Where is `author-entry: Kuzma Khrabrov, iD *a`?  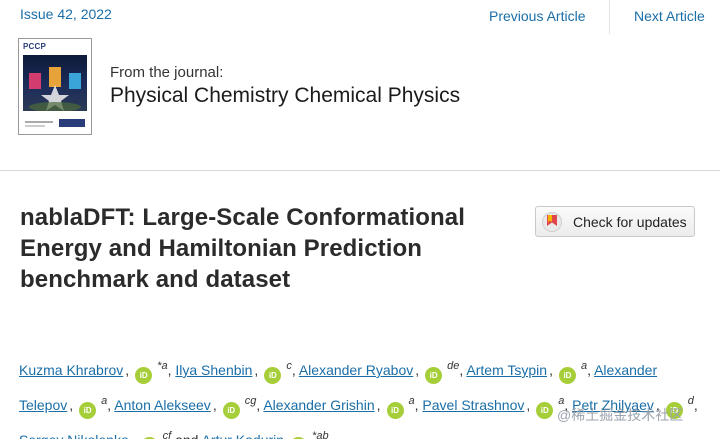 author-entry: Kuzma Khrabrov, iD *a is located at coordinates (93, 372).